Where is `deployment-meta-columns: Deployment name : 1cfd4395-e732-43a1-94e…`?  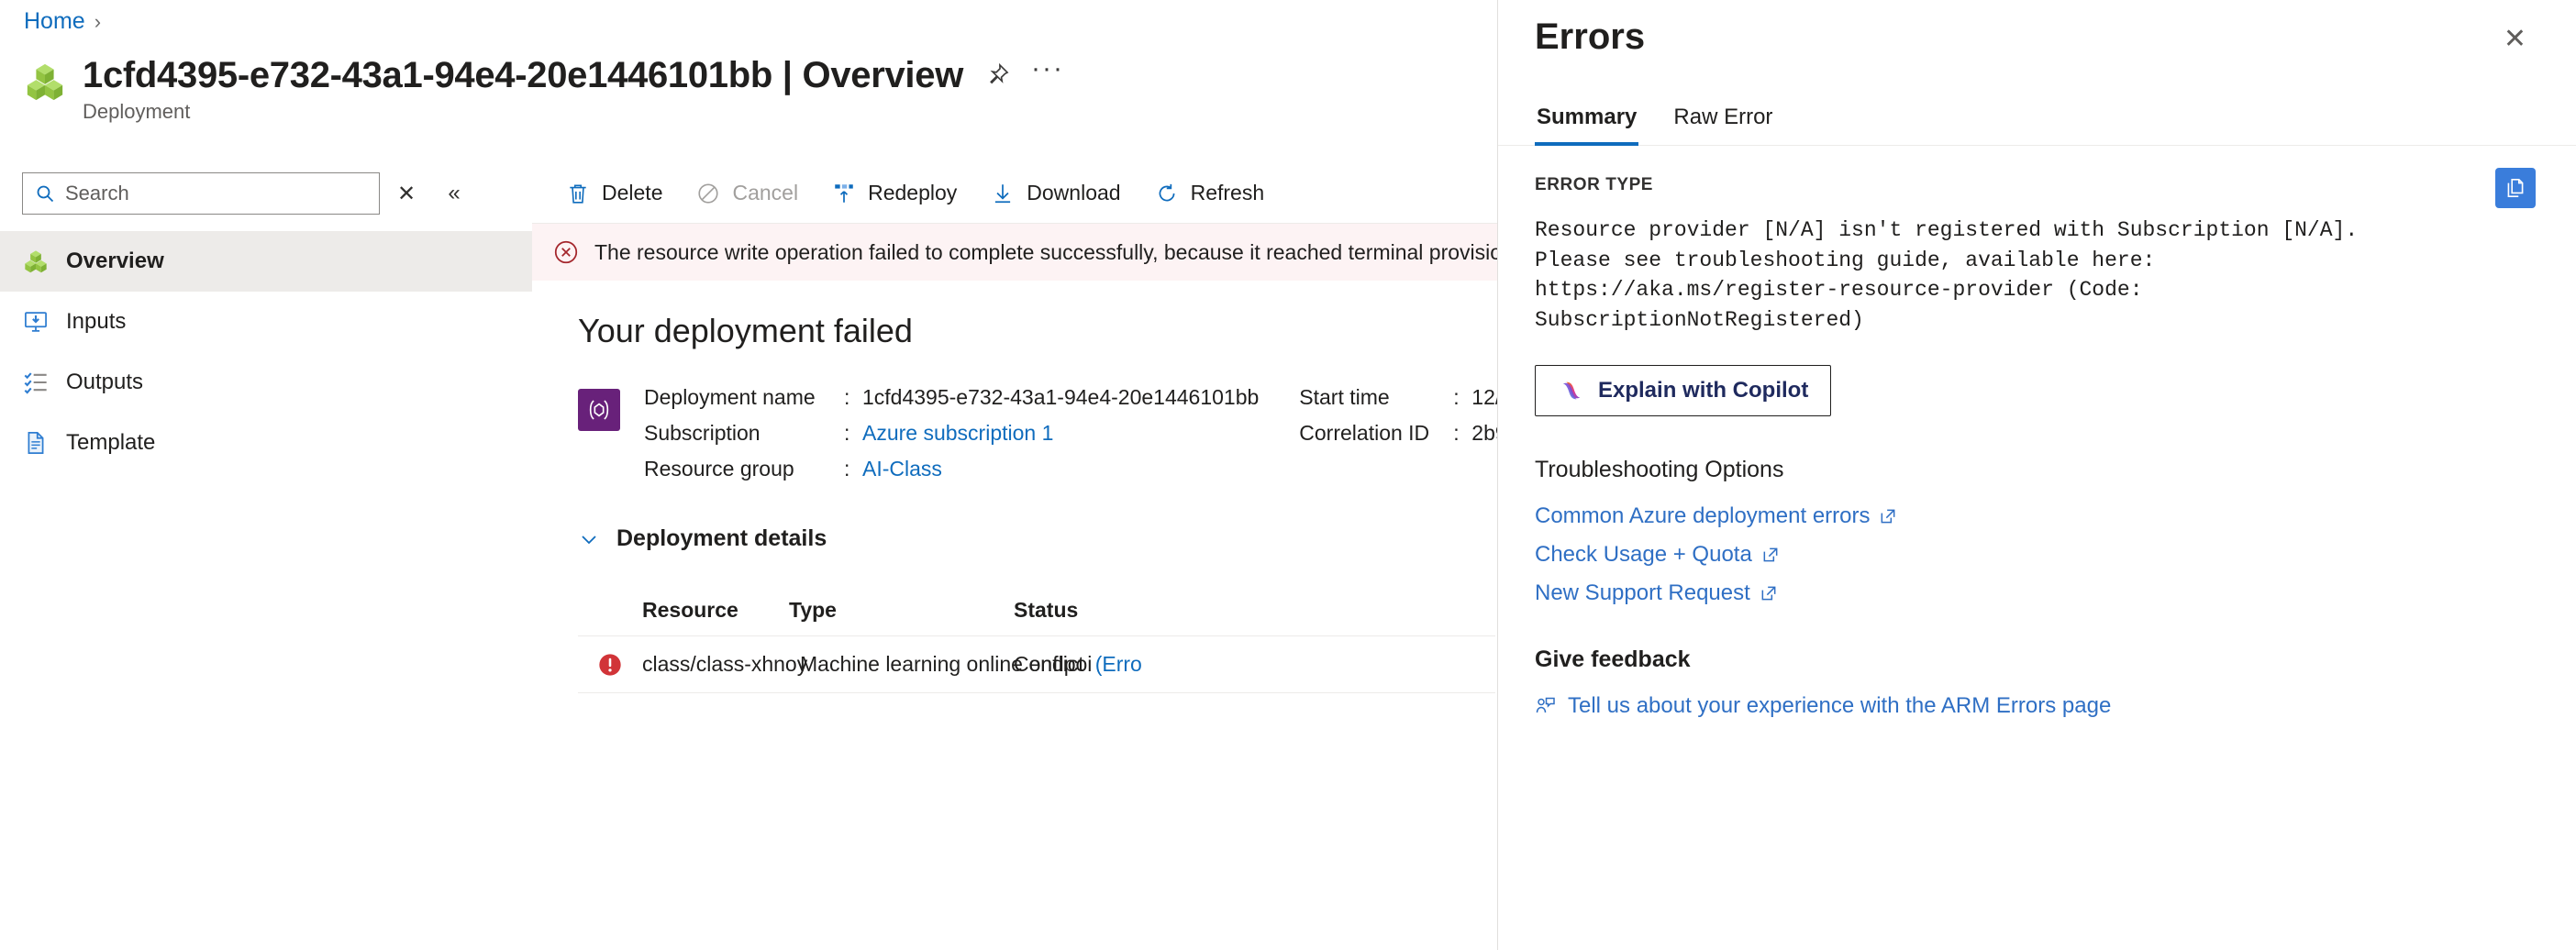 deployment-meta-columns: Deployment name : 1cfd4395-e732-43a1-94e… is located at coordinates (1070, 433).